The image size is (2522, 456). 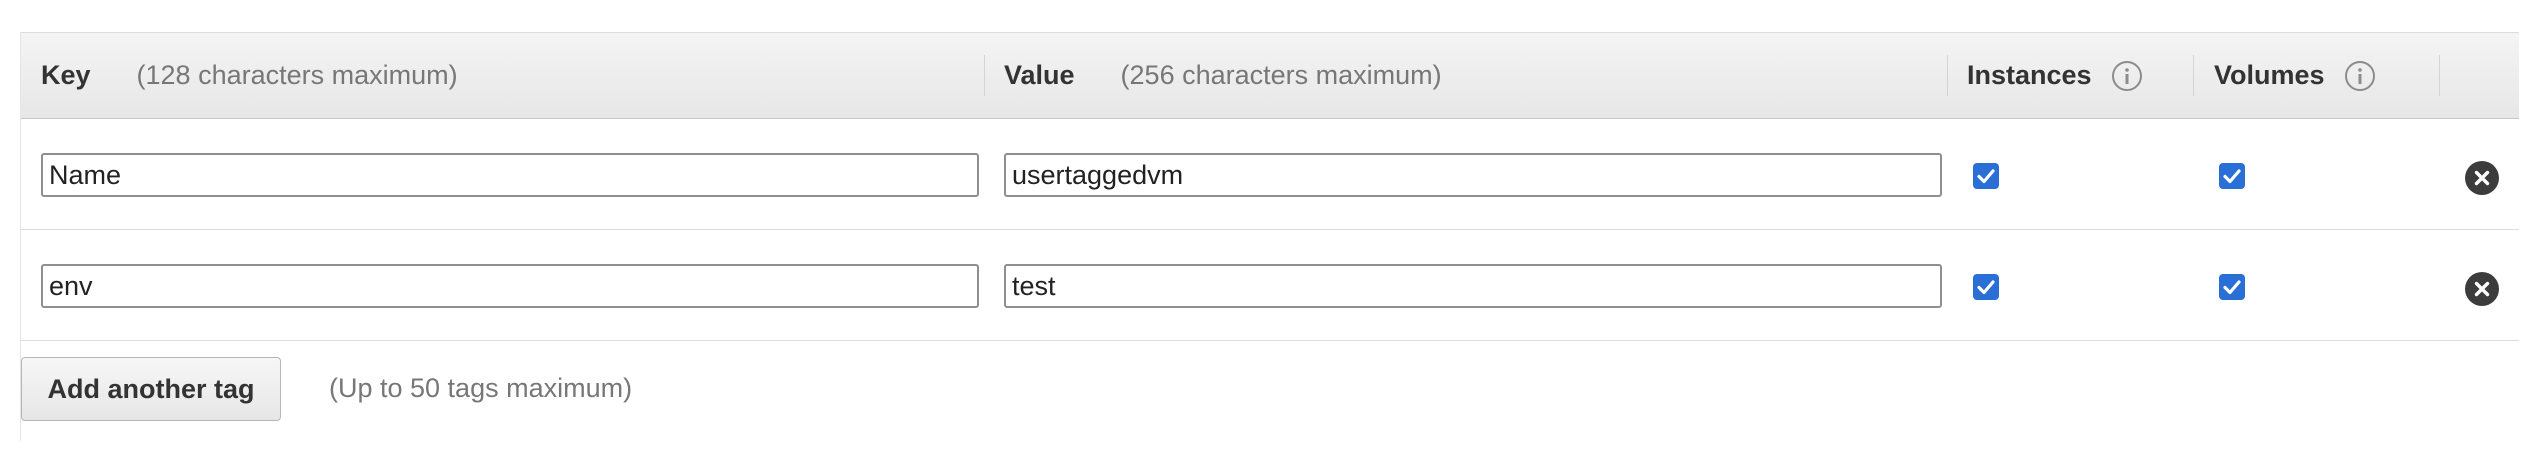 I want to click on volumes-column-header: Volumes, so click(x=2294, y=75).